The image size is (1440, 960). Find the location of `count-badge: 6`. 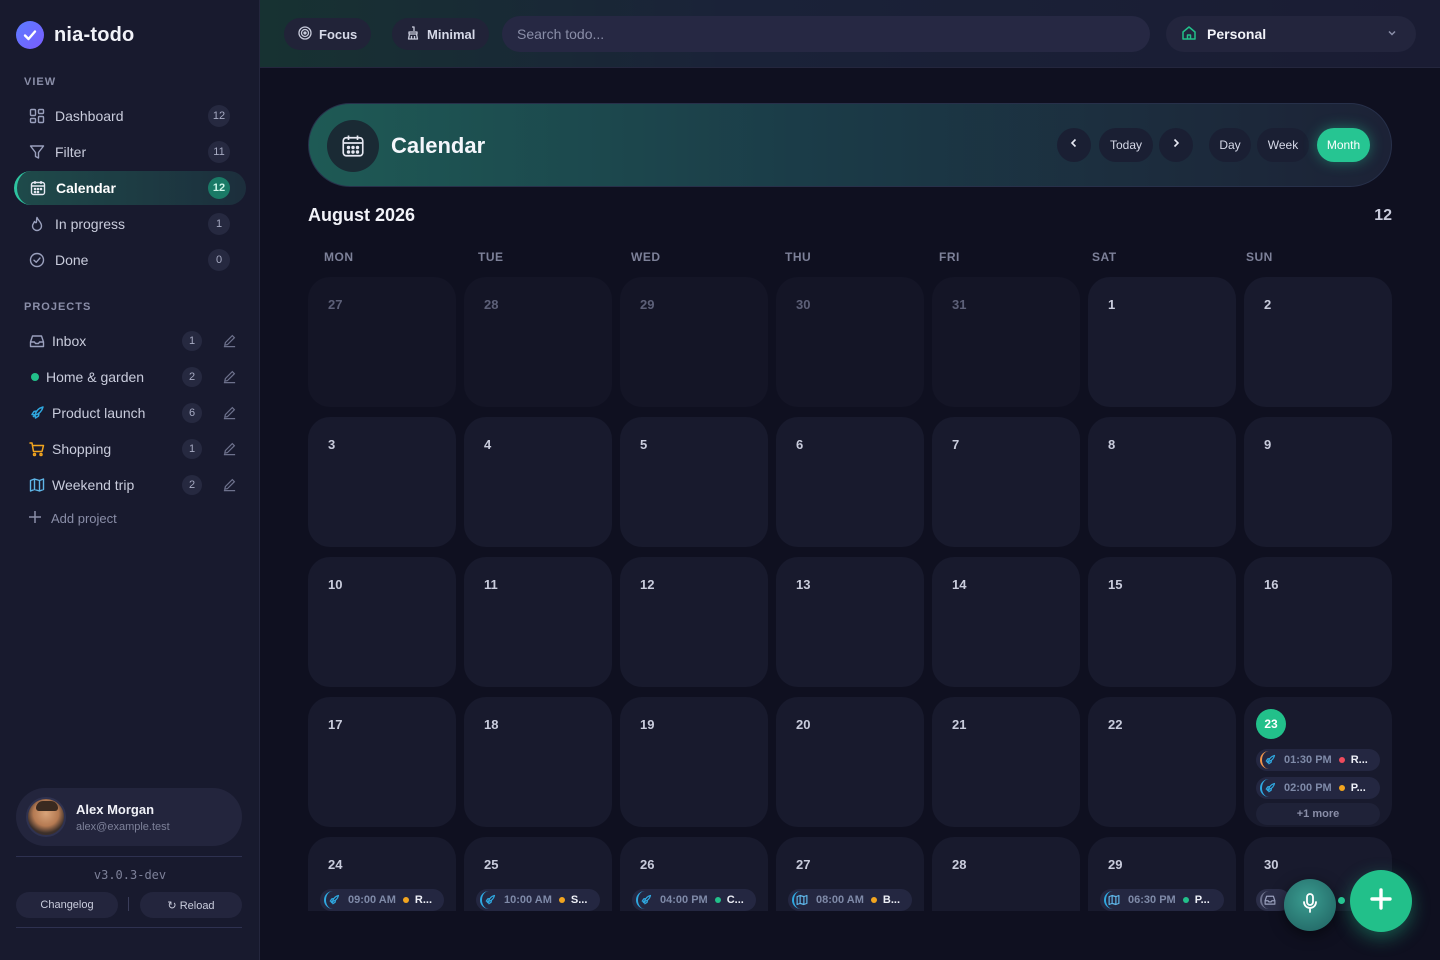

count-badge: 6 is located at coordinates (192, 413).